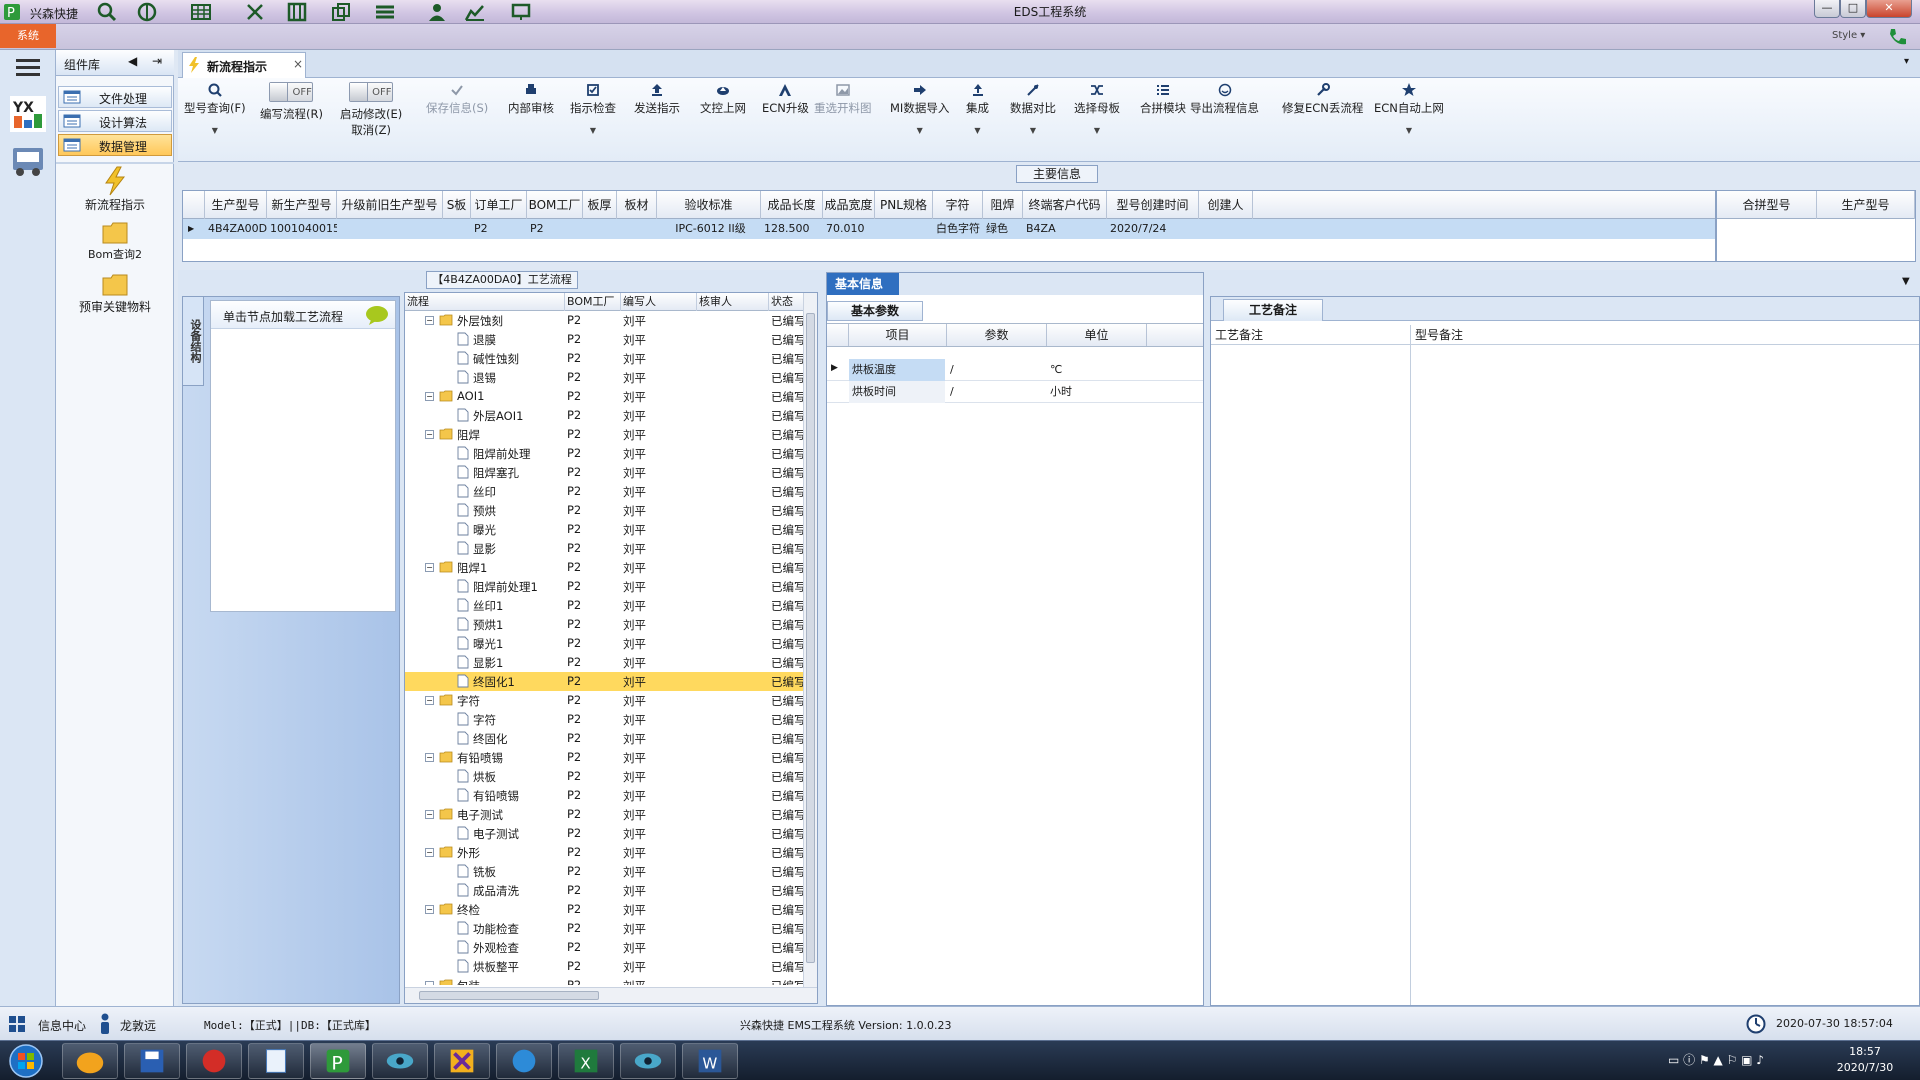 Image resolution: width=1920 pixels, height=1080 pixels. What do you see at coordinates (604, 681) in the screenshot?
I see `tree-row: 终固化1 P2 刘平 已编写` at bounding box center [604, 681].